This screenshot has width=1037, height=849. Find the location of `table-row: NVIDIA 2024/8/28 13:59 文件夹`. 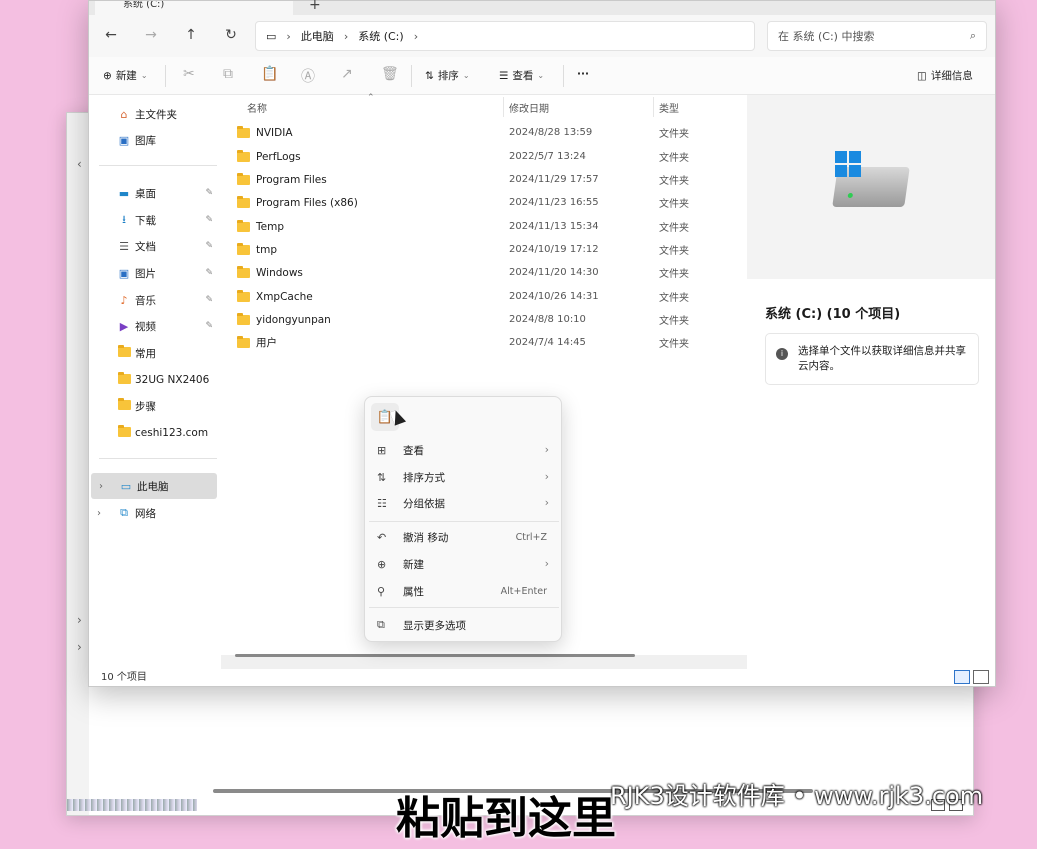

table-row: NVIDIA 2024/8/28 13:59 文件夹 is located at coordinates (481, 132).